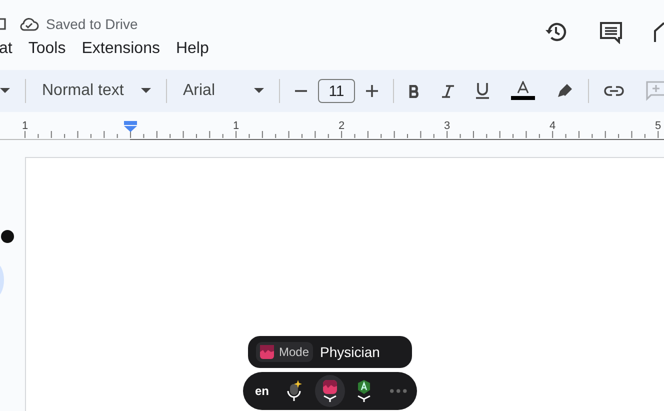 The width and height of the screenshot is (664, 411). Describe the element at coordinates (207, 91) in the screenshot. I see `font-dropdown: Arial` at that location.